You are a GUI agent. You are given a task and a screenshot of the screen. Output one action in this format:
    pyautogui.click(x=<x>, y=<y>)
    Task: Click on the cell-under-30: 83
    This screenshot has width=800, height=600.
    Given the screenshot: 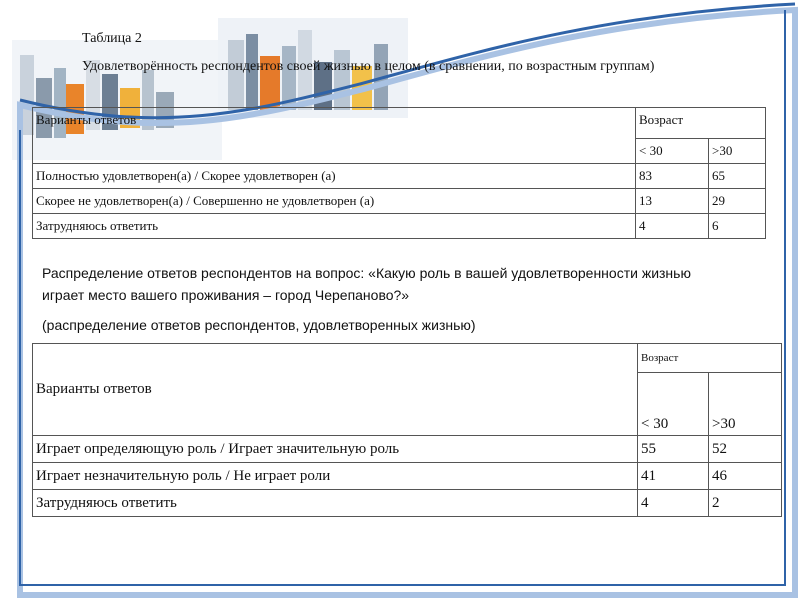 What is the action you would take?
    pyautogui.click(x=672, y=176)
    